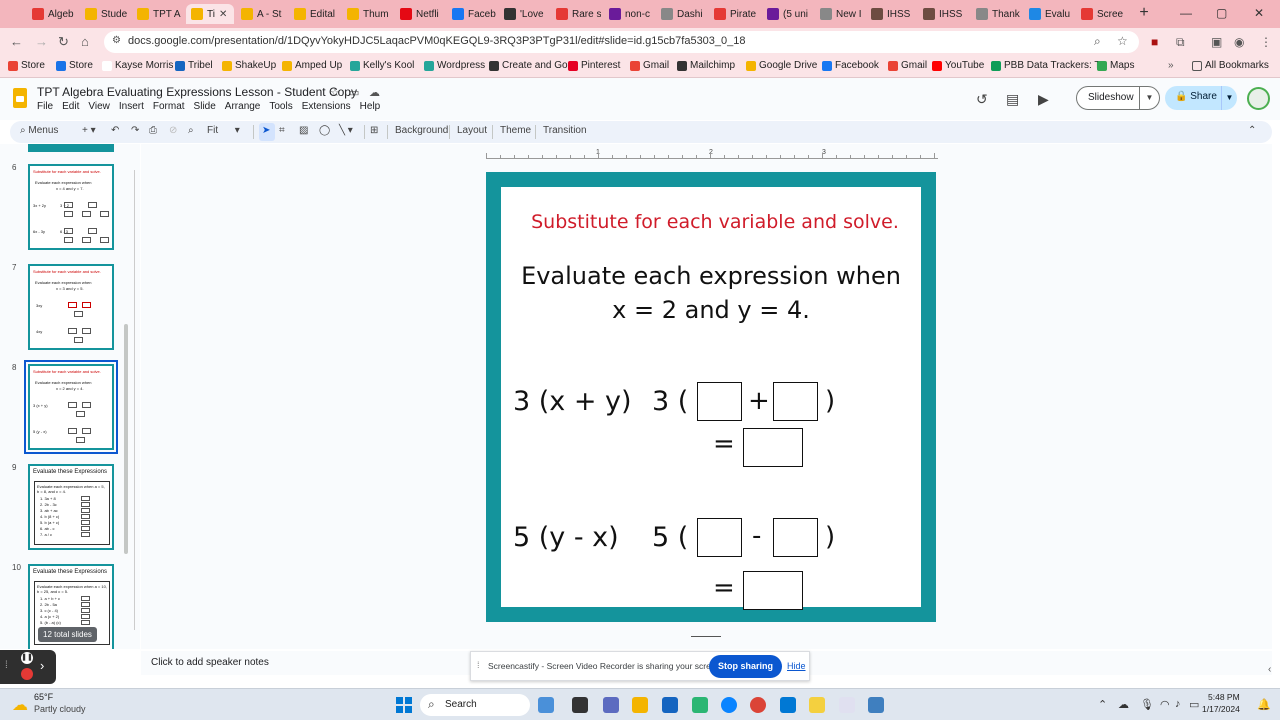 The height and width of the screenshot is (720, 1280). Describe the element at coordinates (41, 41) in the screenshot. I see `forward-icon: →` at that location.